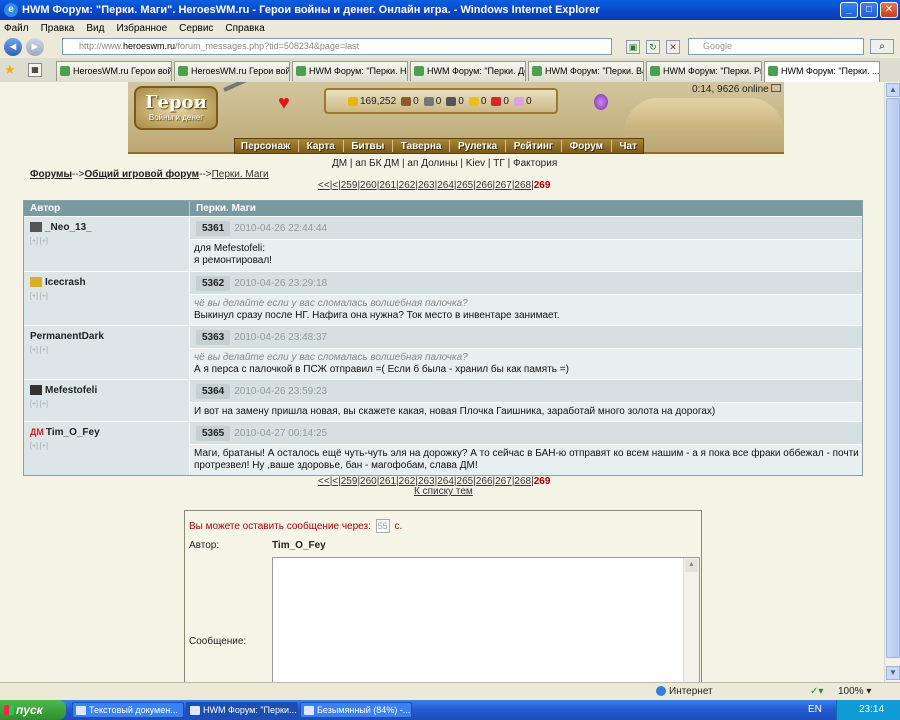 The height and width of the screenshot is (720, 900). I want to click on back-button: ◄, so click(13, 47).